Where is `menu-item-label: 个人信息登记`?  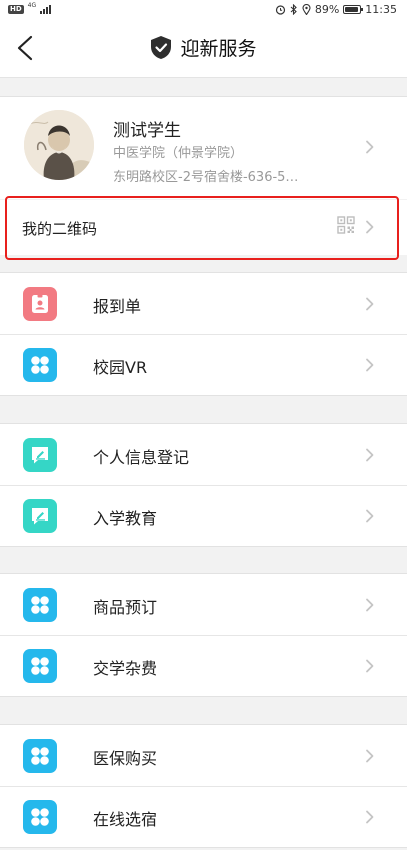
menu-item-label: 个人信息登记 is located at coordinates (141, 457).